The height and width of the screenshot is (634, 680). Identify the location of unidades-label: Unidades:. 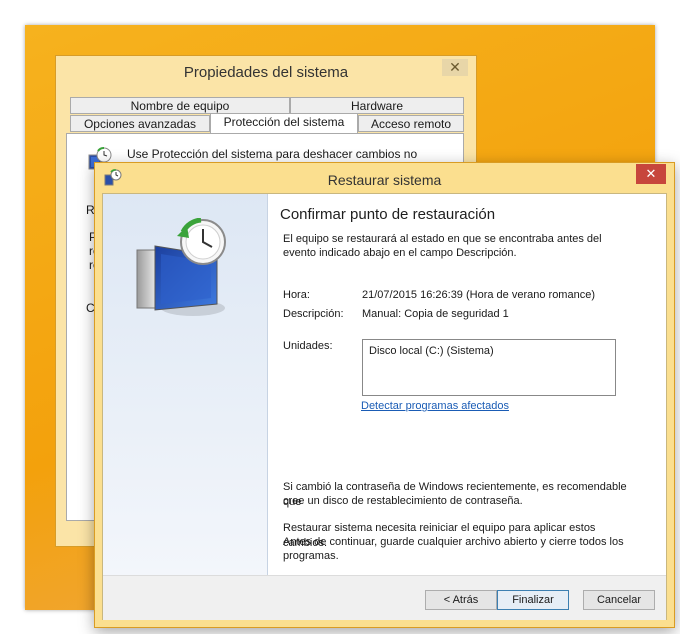
(308, 346).